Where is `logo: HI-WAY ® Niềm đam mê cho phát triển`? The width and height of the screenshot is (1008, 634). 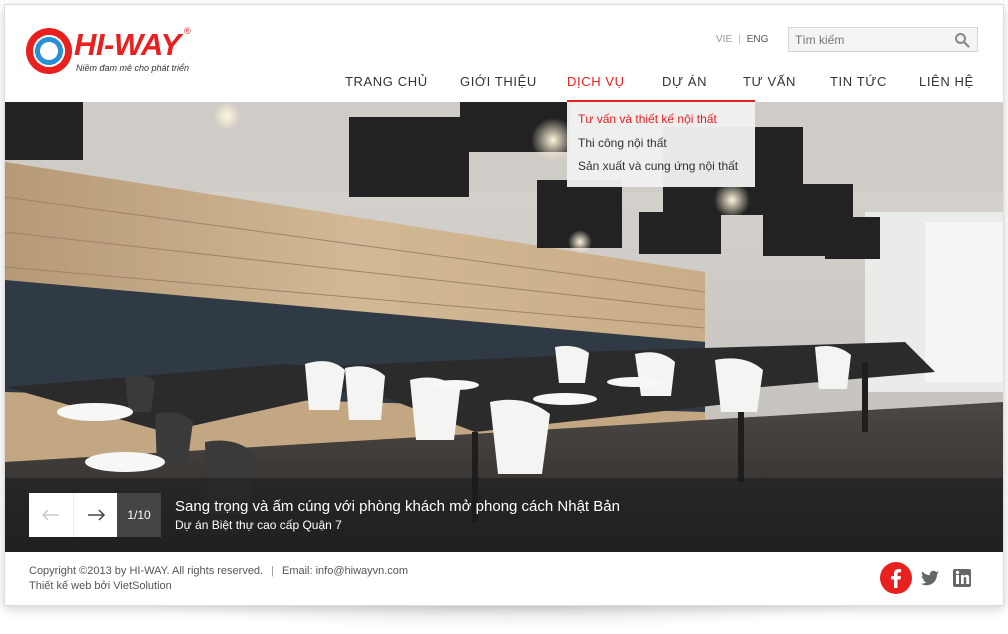
logo: HI-WAY ® Niềm đam mê cho phát triển is located at coordinates (111, 51).